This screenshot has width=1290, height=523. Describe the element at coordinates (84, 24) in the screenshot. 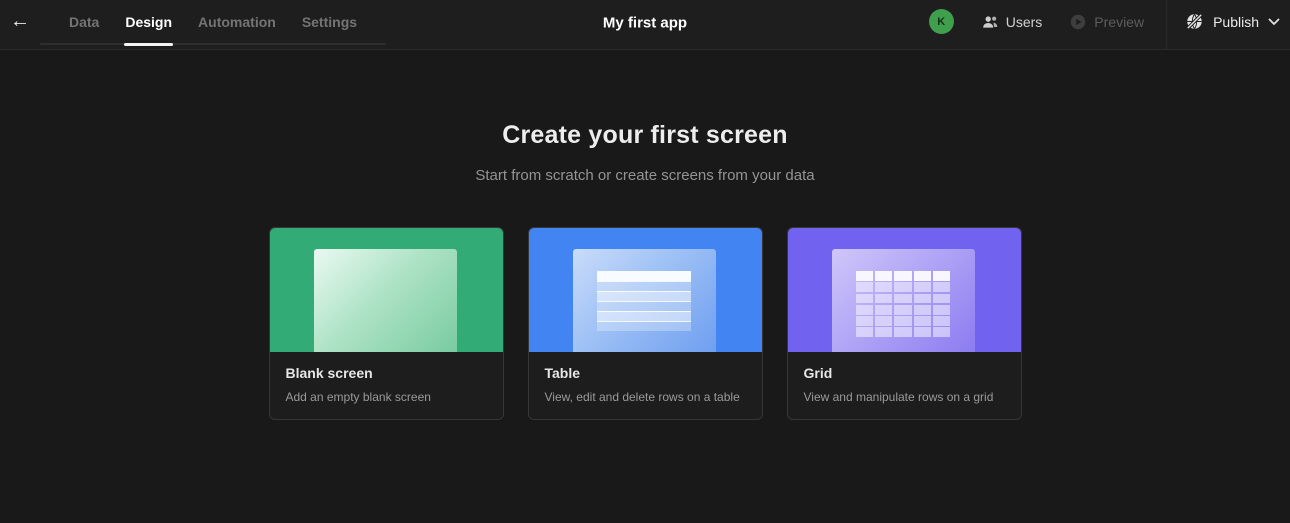

I see `tab-data: Data` at that location.